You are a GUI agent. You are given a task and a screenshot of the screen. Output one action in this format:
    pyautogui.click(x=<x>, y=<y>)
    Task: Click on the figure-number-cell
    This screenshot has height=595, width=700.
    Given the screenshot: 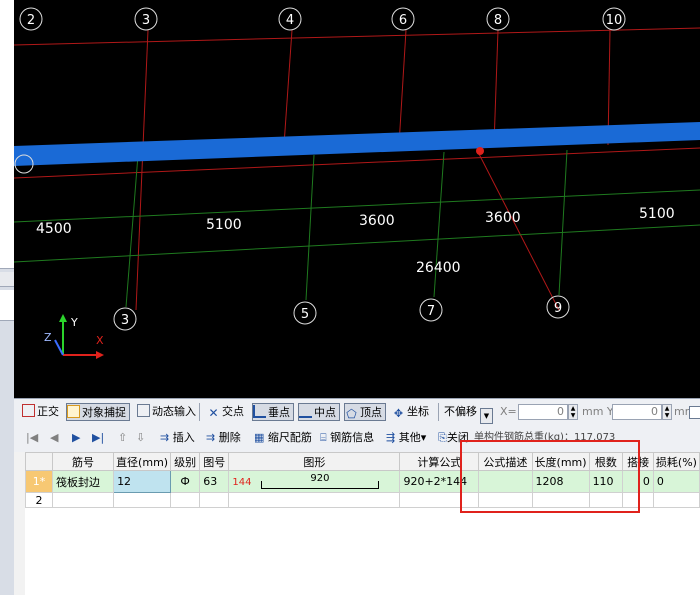 What is the action you would take?
    pyautogui.click(x=214, y=500)
    